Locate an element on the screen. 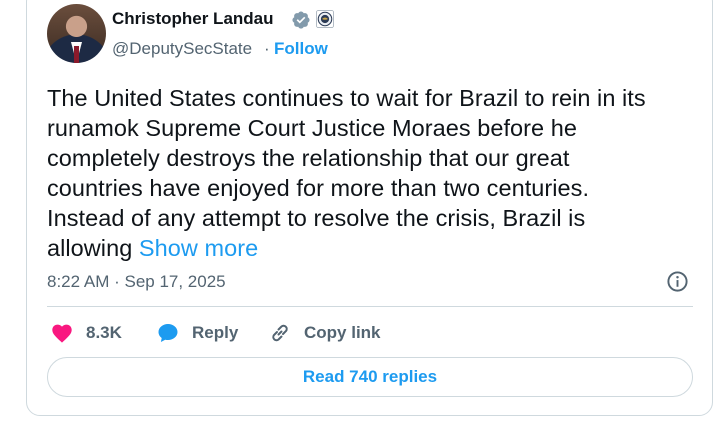 This screenshot has height=428, width=727. tweet-line: allowing is located at coordinates (90, 248).